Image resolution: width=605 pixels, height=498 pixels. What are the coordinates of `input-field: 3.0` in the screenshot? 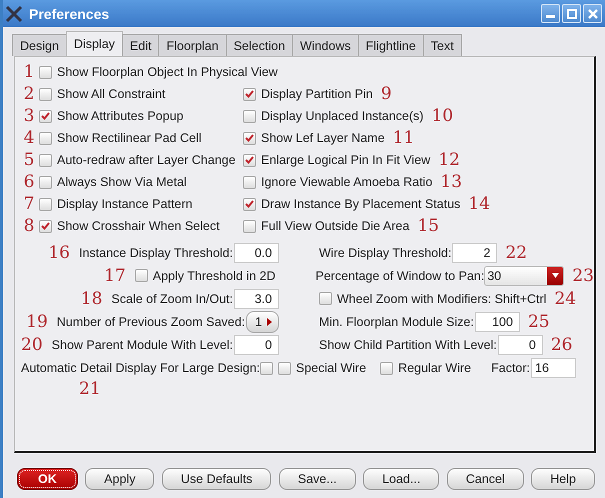 It's located at (256, 298).